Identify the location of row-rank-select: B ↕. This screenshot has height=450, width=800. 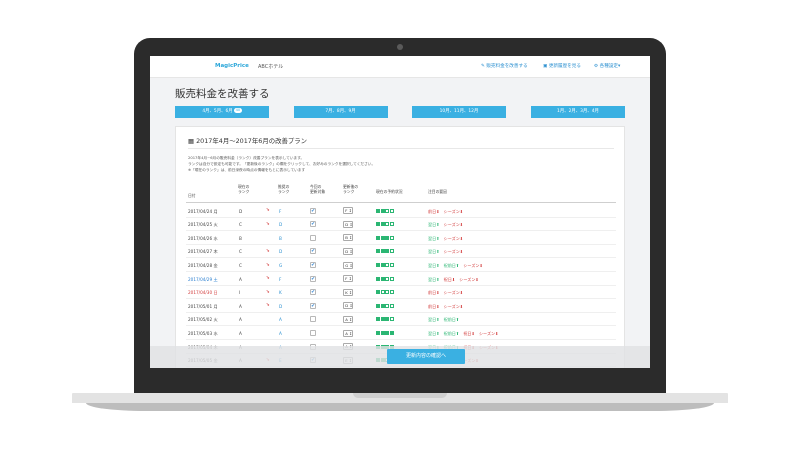
(348, 238).